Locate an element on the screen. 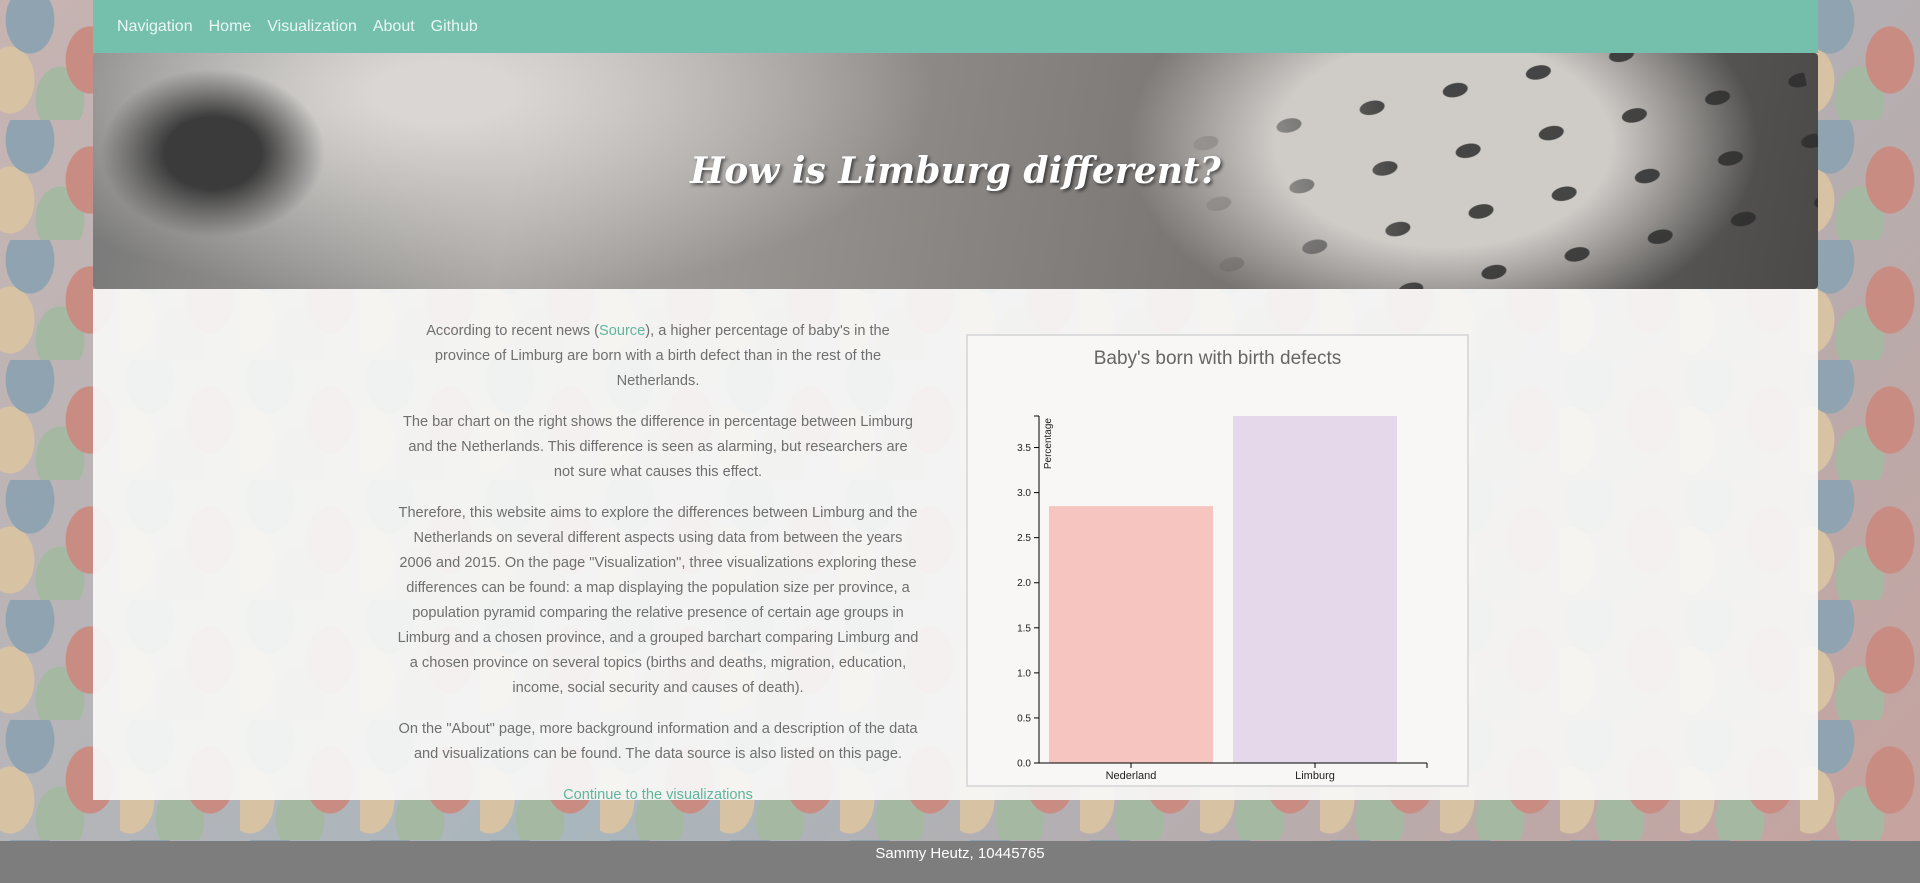 The width and height of the screenshot is (1920, 883). nav-visualization: Visualization is located at coordinates (312, 27).